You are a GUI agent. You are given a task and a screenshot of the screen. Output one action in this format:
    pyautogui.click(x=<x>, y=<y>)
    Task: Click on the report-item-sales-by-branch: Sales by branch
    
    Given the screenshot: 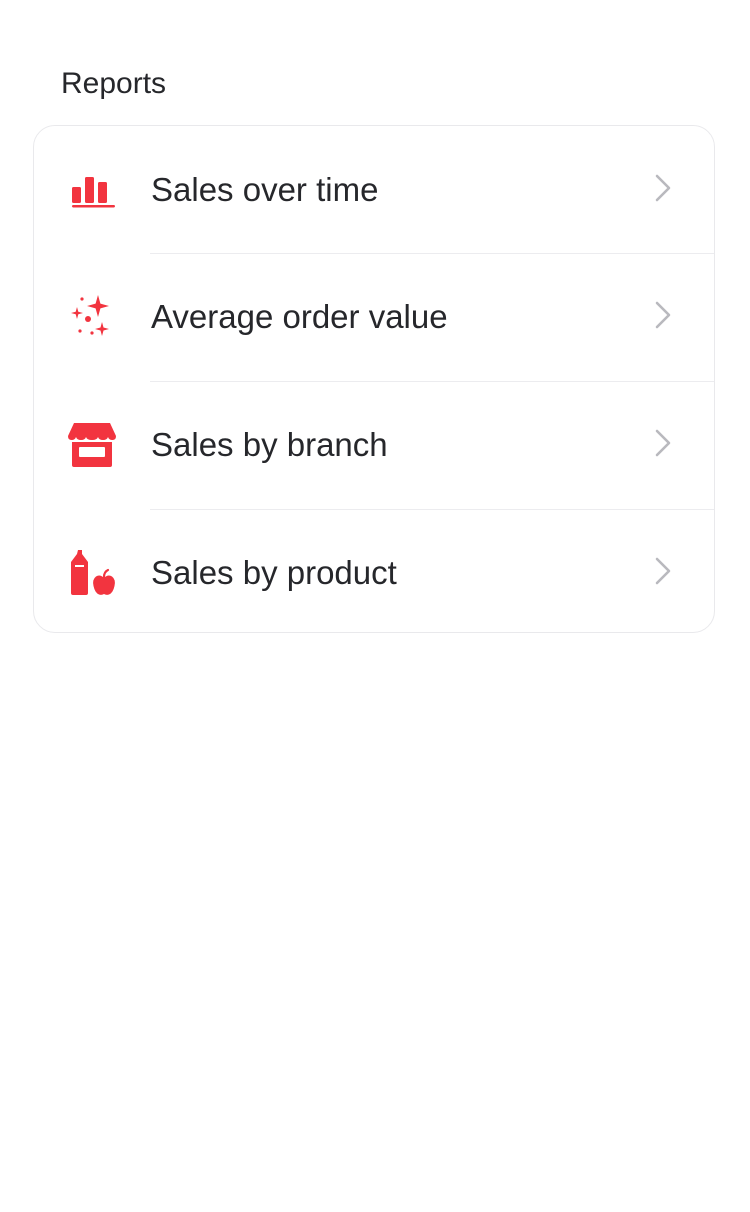 What is the action you would take?
    pyautogui.click(x=374, y=445)
    